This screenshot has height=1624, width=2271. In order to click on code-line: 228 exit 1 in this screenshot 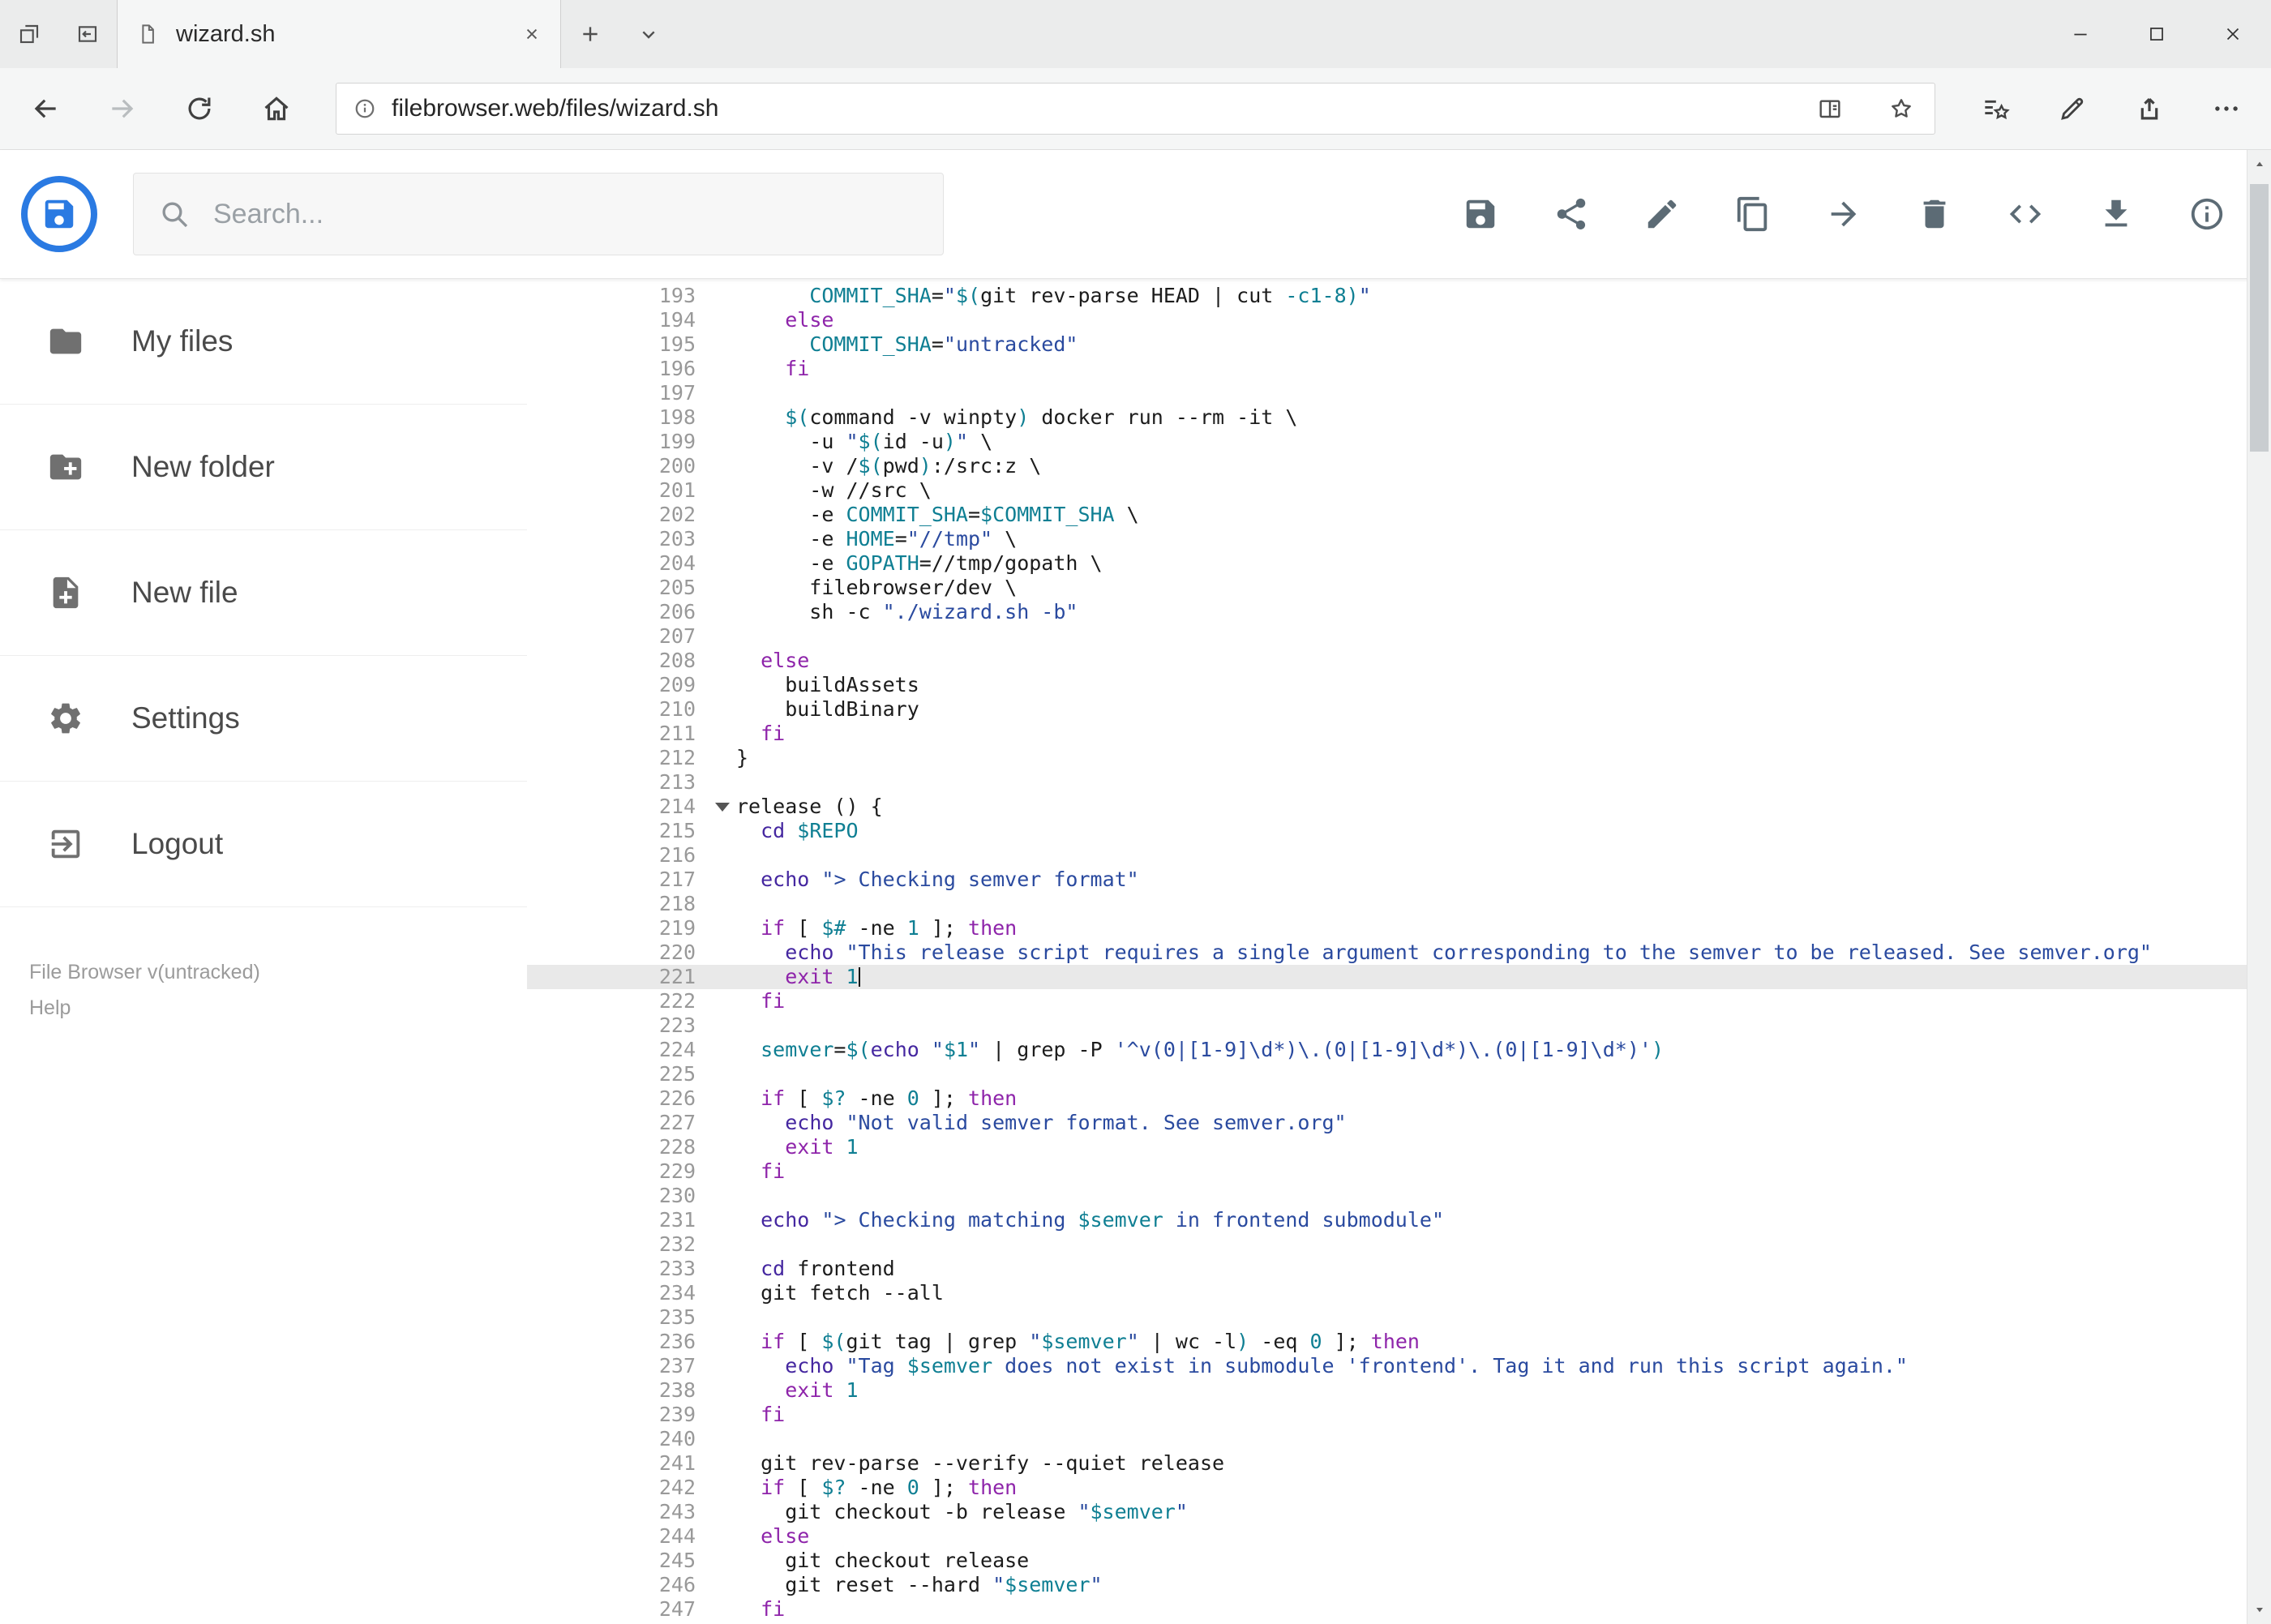, I will do `click(1399, 1147)`.